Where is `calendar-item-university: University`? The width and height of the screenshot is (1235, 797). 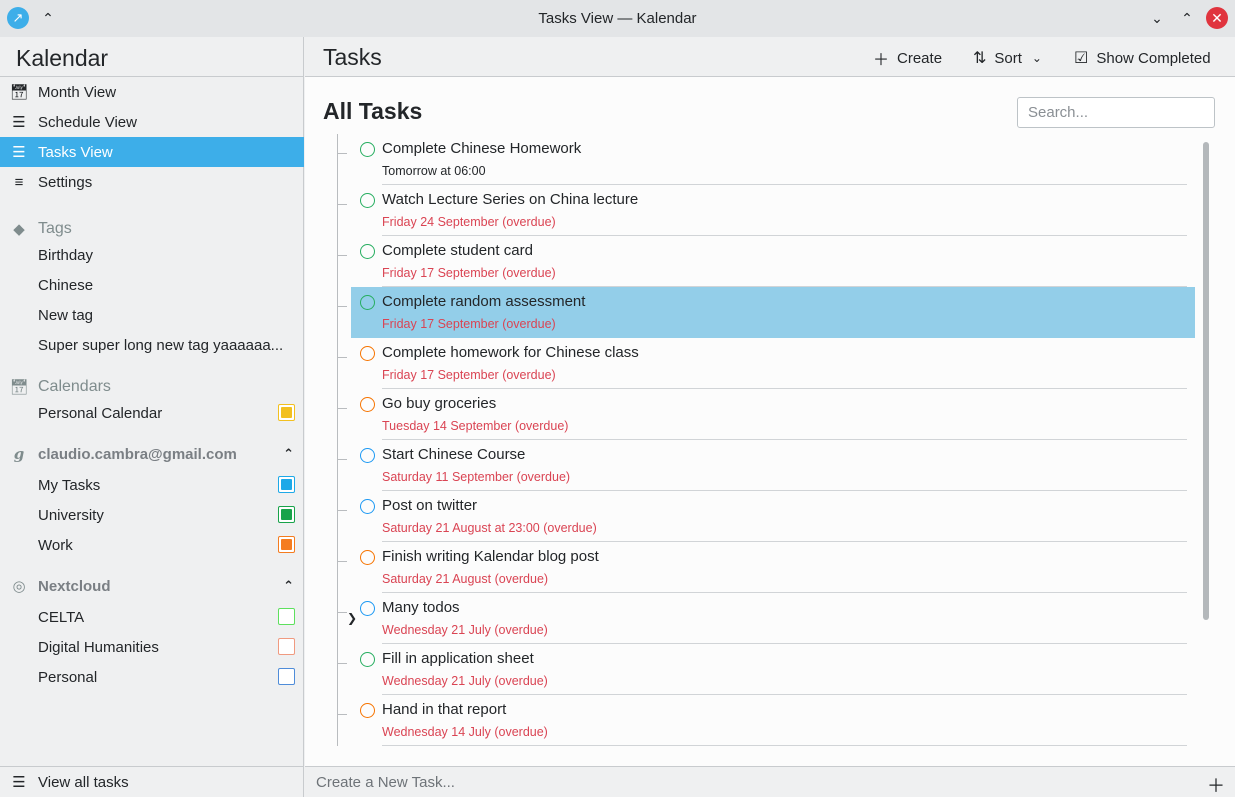
calendar-item-university: University is located at coordinates (169, 515).